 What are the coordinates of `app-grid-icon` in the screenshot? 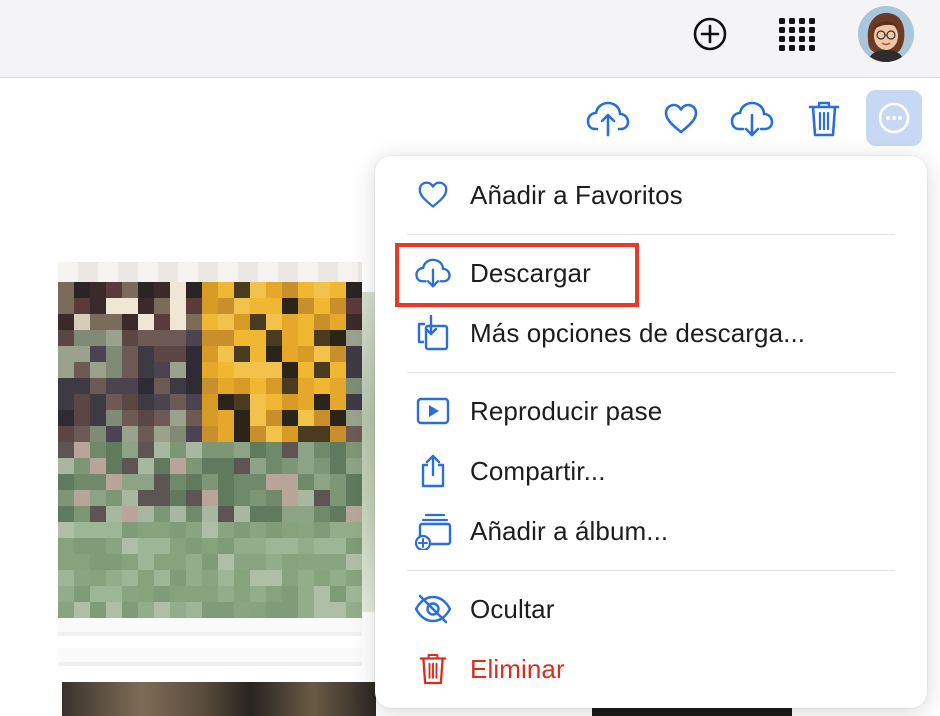 It's located at (798, 34).